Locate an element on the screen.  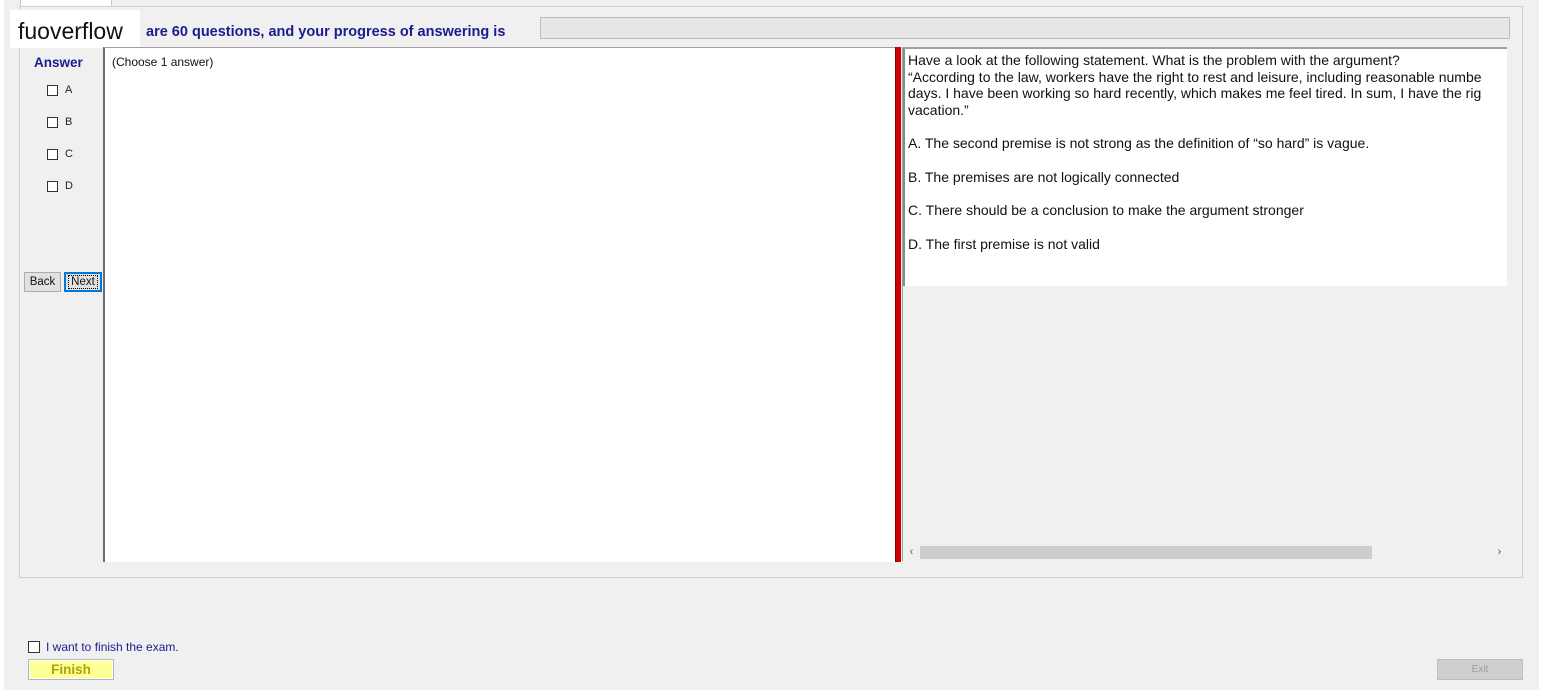
question-choice-d: D. The first premise is not valid is located at coordinates (1004, 243).